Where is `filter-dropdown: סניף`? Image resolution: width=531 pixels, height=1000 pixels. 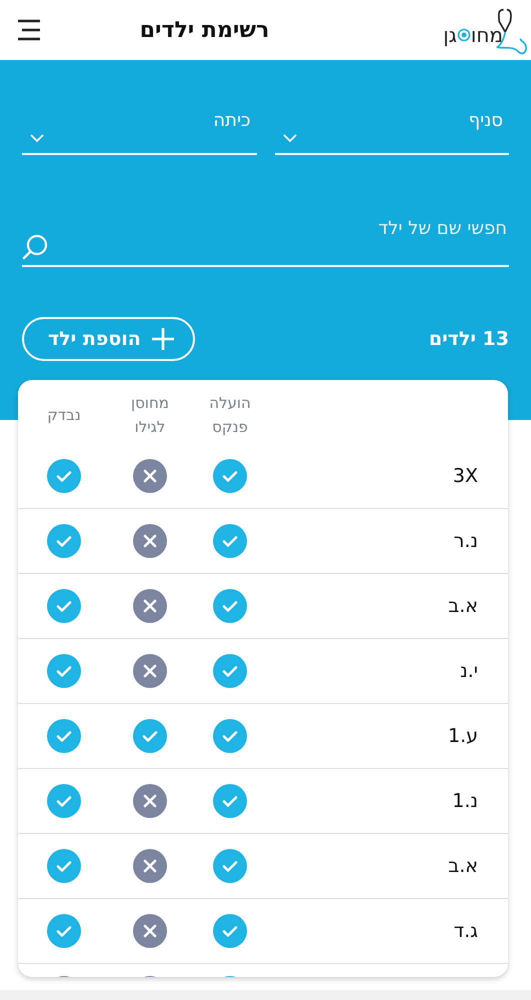 filter-dropdown: סניף is located at coordinates (391, 132).